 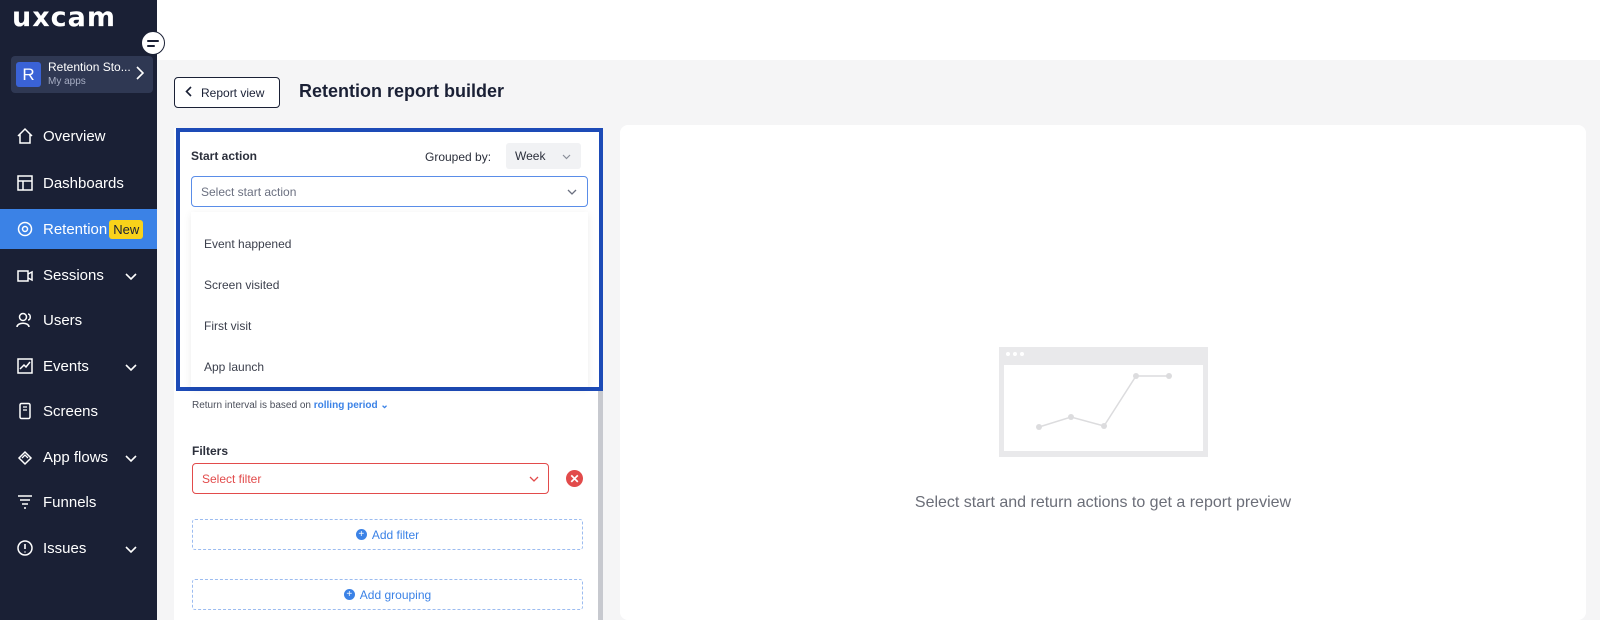 I want to click on retention-icon, so click(x=25, y=229).